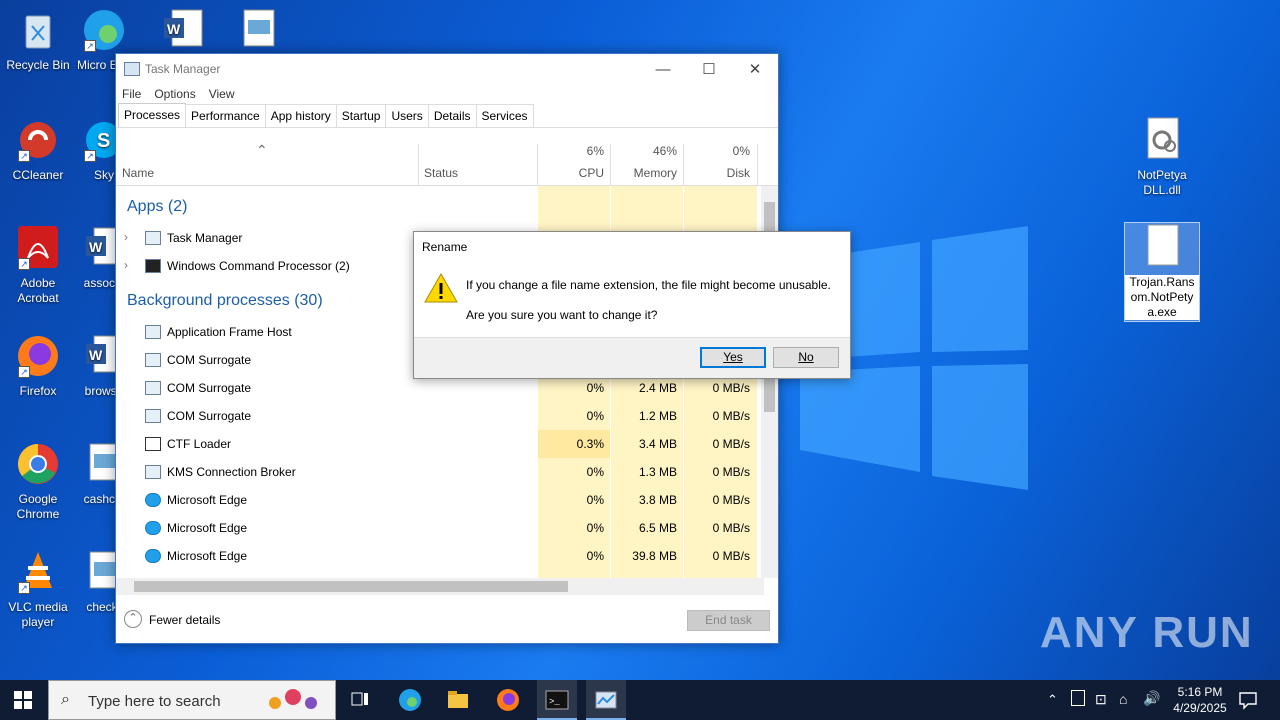 The width and height of the screenshot is (1280, 720). I want to click on process-row: CTF Loader 0.3% 3.4 MB 0 MB/s, so click(440, 444).